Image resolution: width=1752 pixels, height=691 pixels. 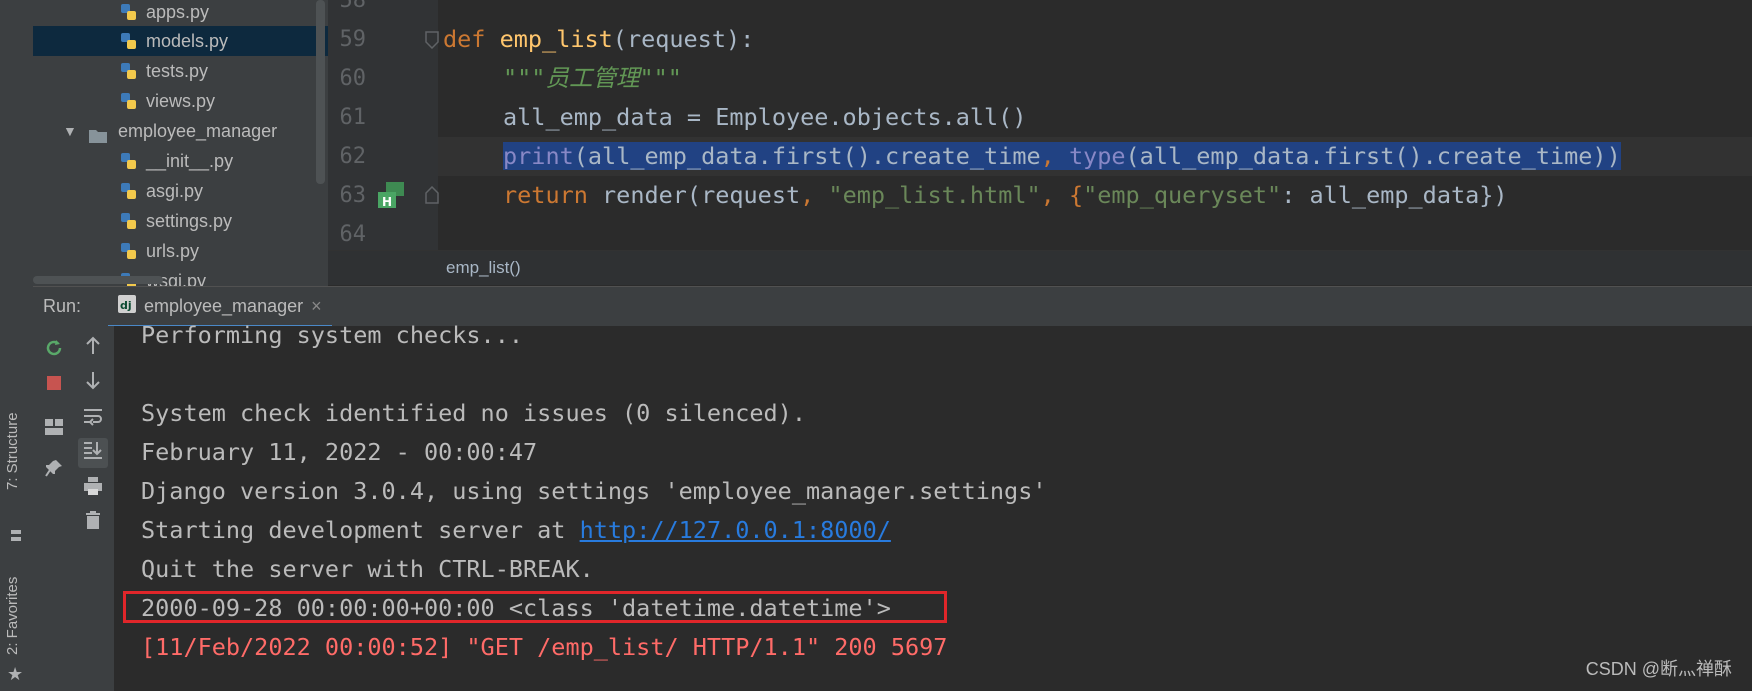 I want to click on svg-text: dj, so click(x=126, y=305).